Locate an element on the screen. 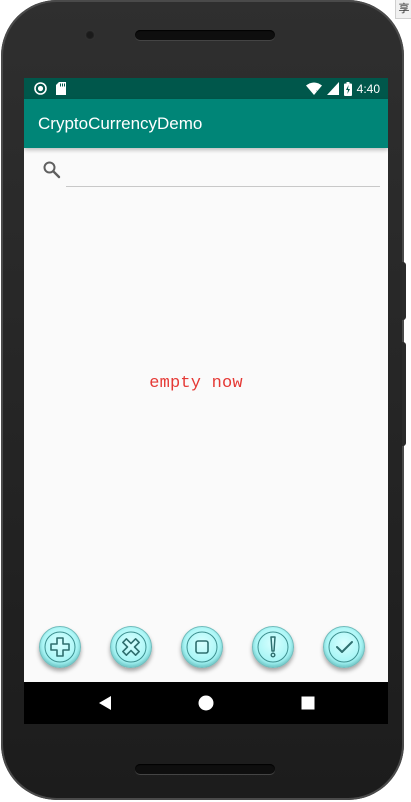 This screenshot has width=411, height=802. volume-button is located at coordinates (404, 291).